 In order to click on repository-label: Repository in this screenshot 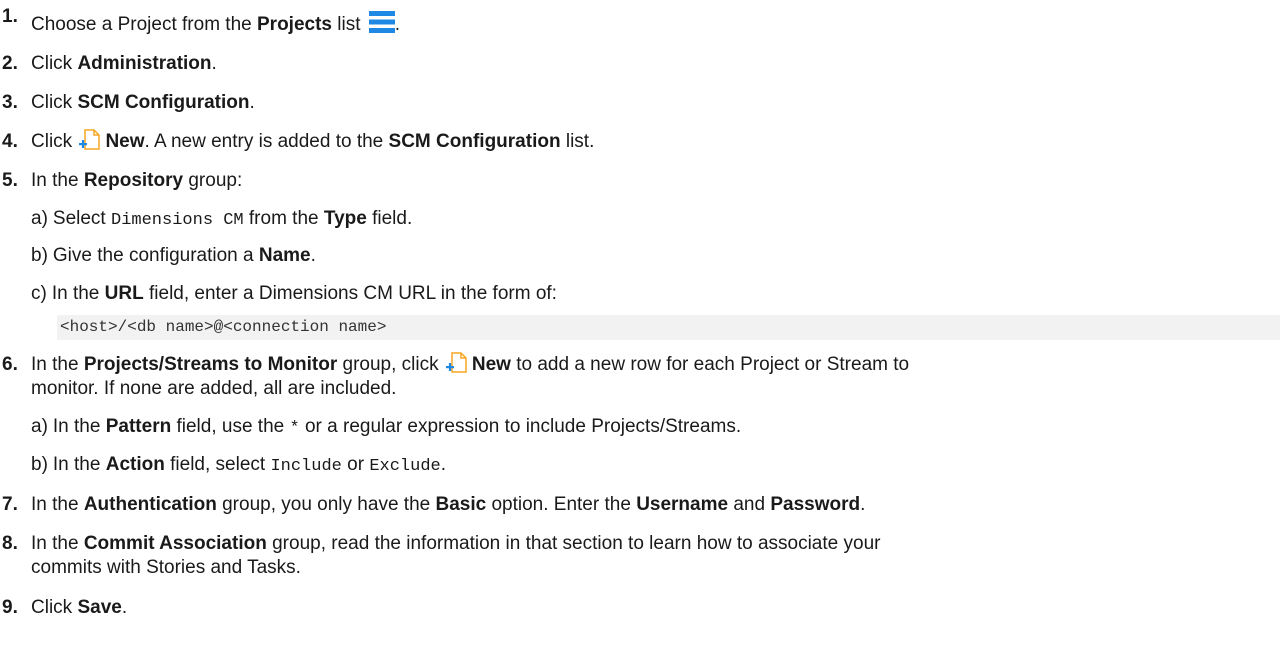, I will do `click(133, 180)`.